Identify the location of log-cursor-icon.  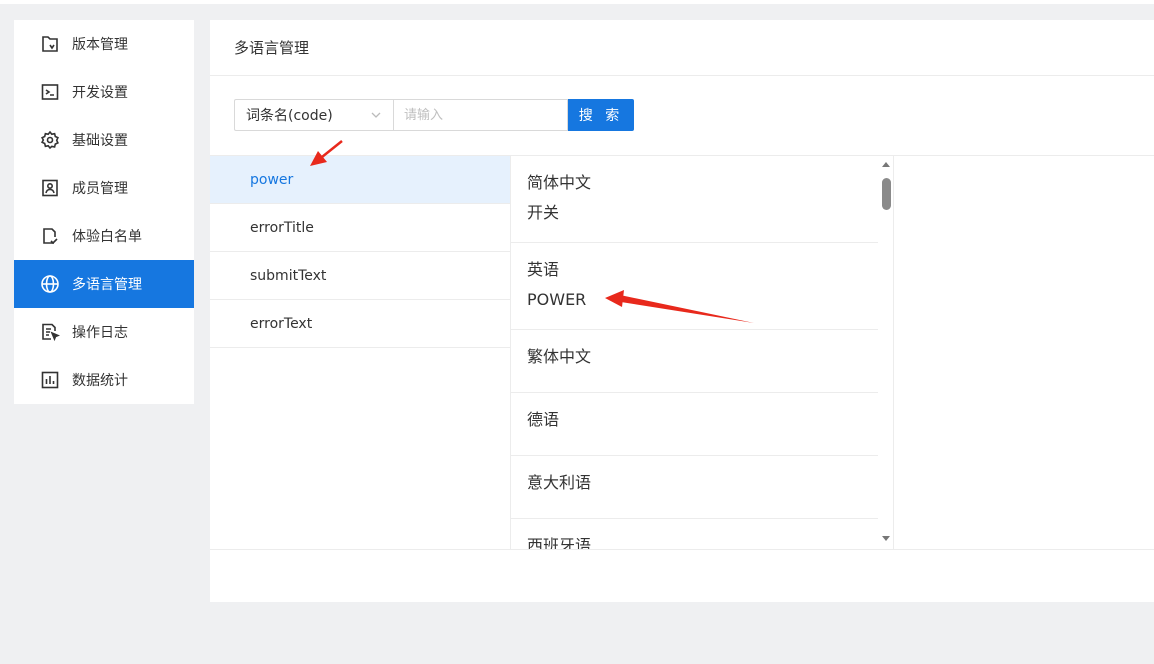
(50, 332).